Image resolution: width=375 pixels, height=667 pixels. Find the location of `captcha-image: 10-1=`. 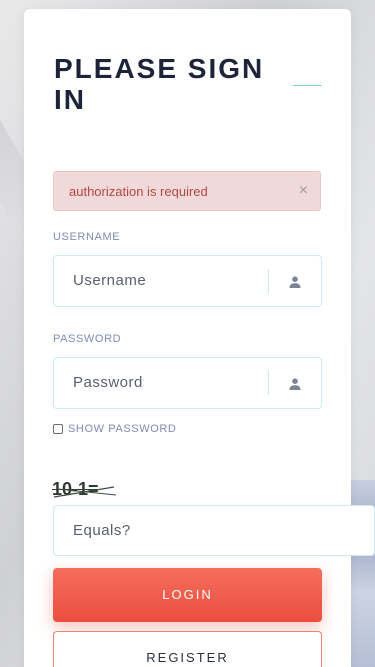

captcha-image: 10-1= is located at coordinates (87, 489).